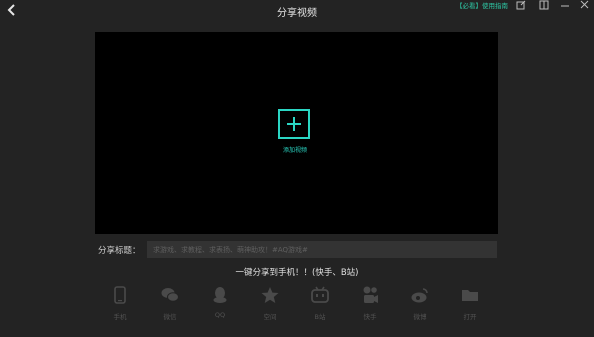  I want to click on close-button, so click(585, 5).